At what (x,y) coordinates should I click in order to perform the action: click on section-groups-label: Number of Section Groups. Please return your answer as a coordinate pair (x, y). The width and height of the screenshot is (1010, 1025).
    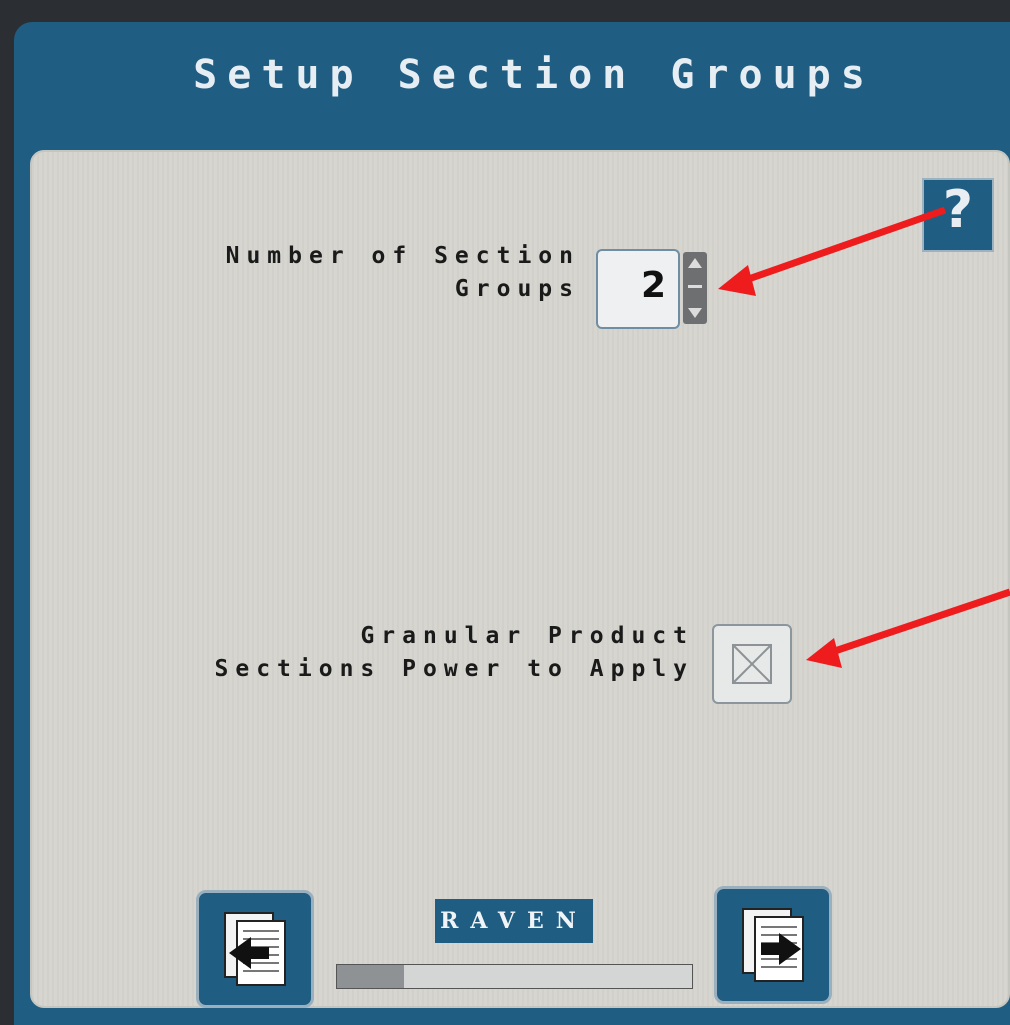
    Looking at the image, I should click on (402, 272).